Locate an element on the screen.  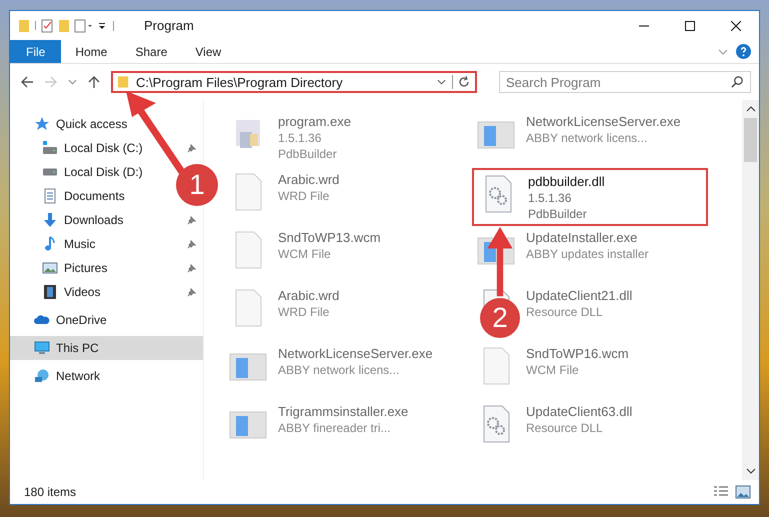
sidebar-item: Downloads is located at coordinates (83, 220).